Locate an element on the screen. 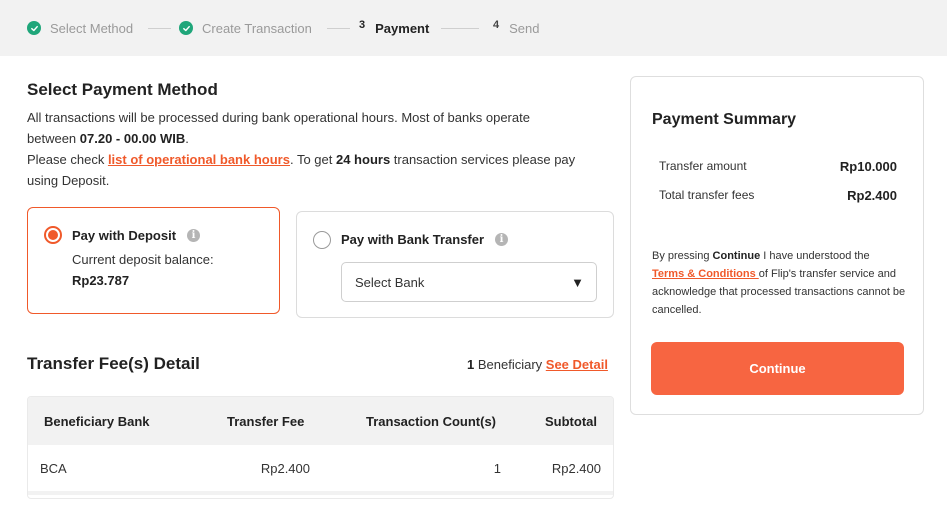 This screenshot has width=947, height=516. step-label: Select Method is located at coordinates (92, 28).